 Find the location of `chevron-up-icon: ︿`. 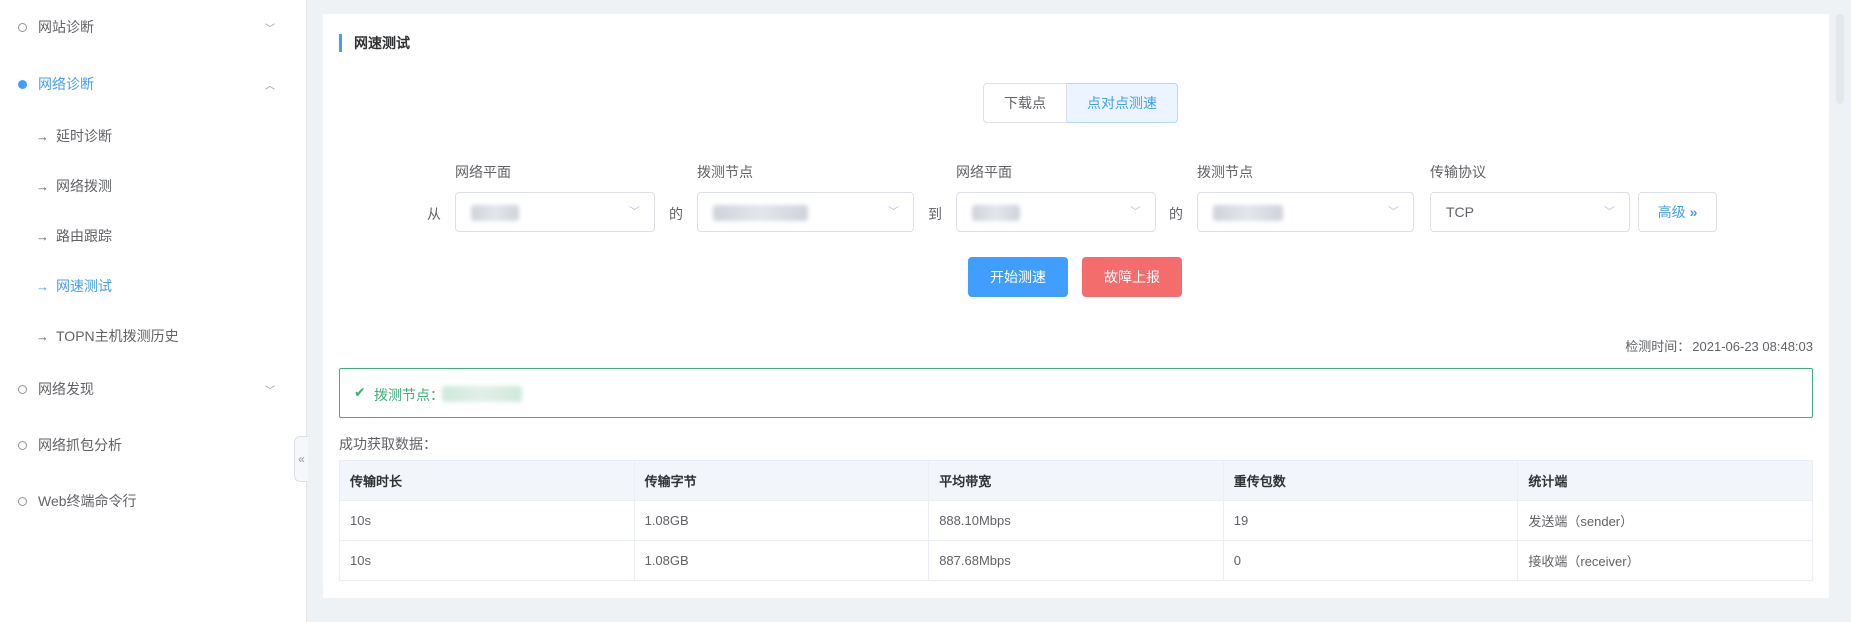

chevron-up-icon: ︿ is located at coordinates (270, 86).